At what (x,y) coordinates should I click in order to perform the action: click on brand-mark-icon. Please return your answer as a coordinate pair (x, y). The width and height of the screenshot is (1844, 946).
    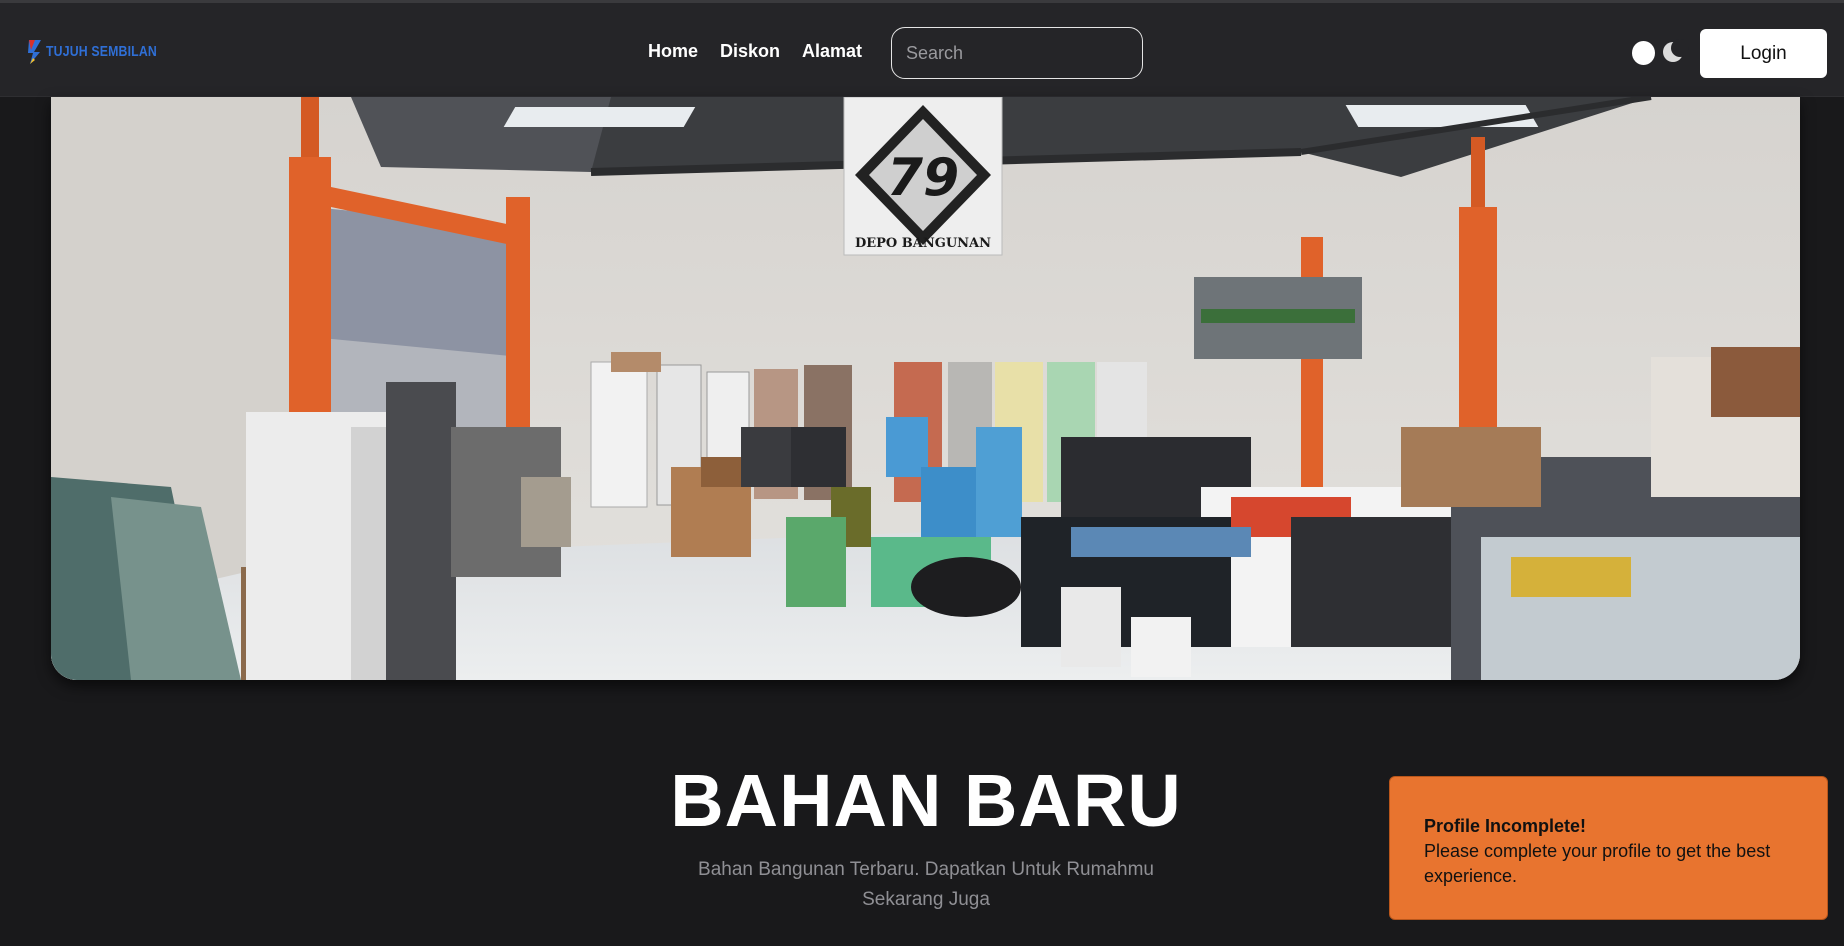
    Looking at the image, I should click on (34, 52).